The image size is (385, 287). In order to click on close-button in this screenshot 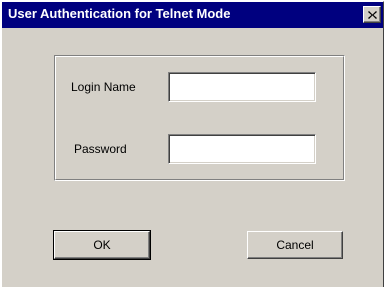, I will do `click(372, 14)`.